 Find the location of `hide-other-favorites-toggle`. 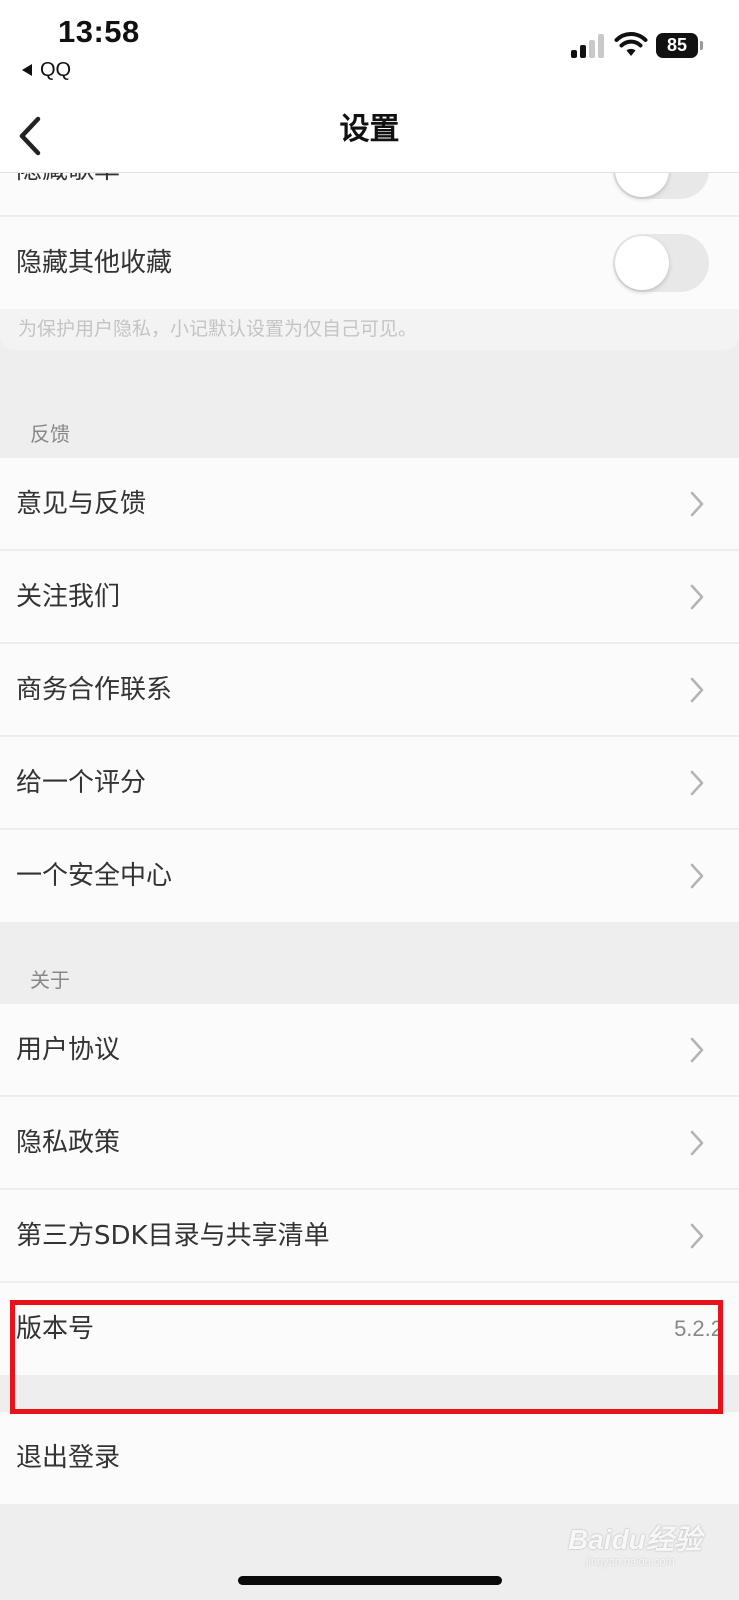

hide-other-favorites-toggle is located at coordinates (661, 263).